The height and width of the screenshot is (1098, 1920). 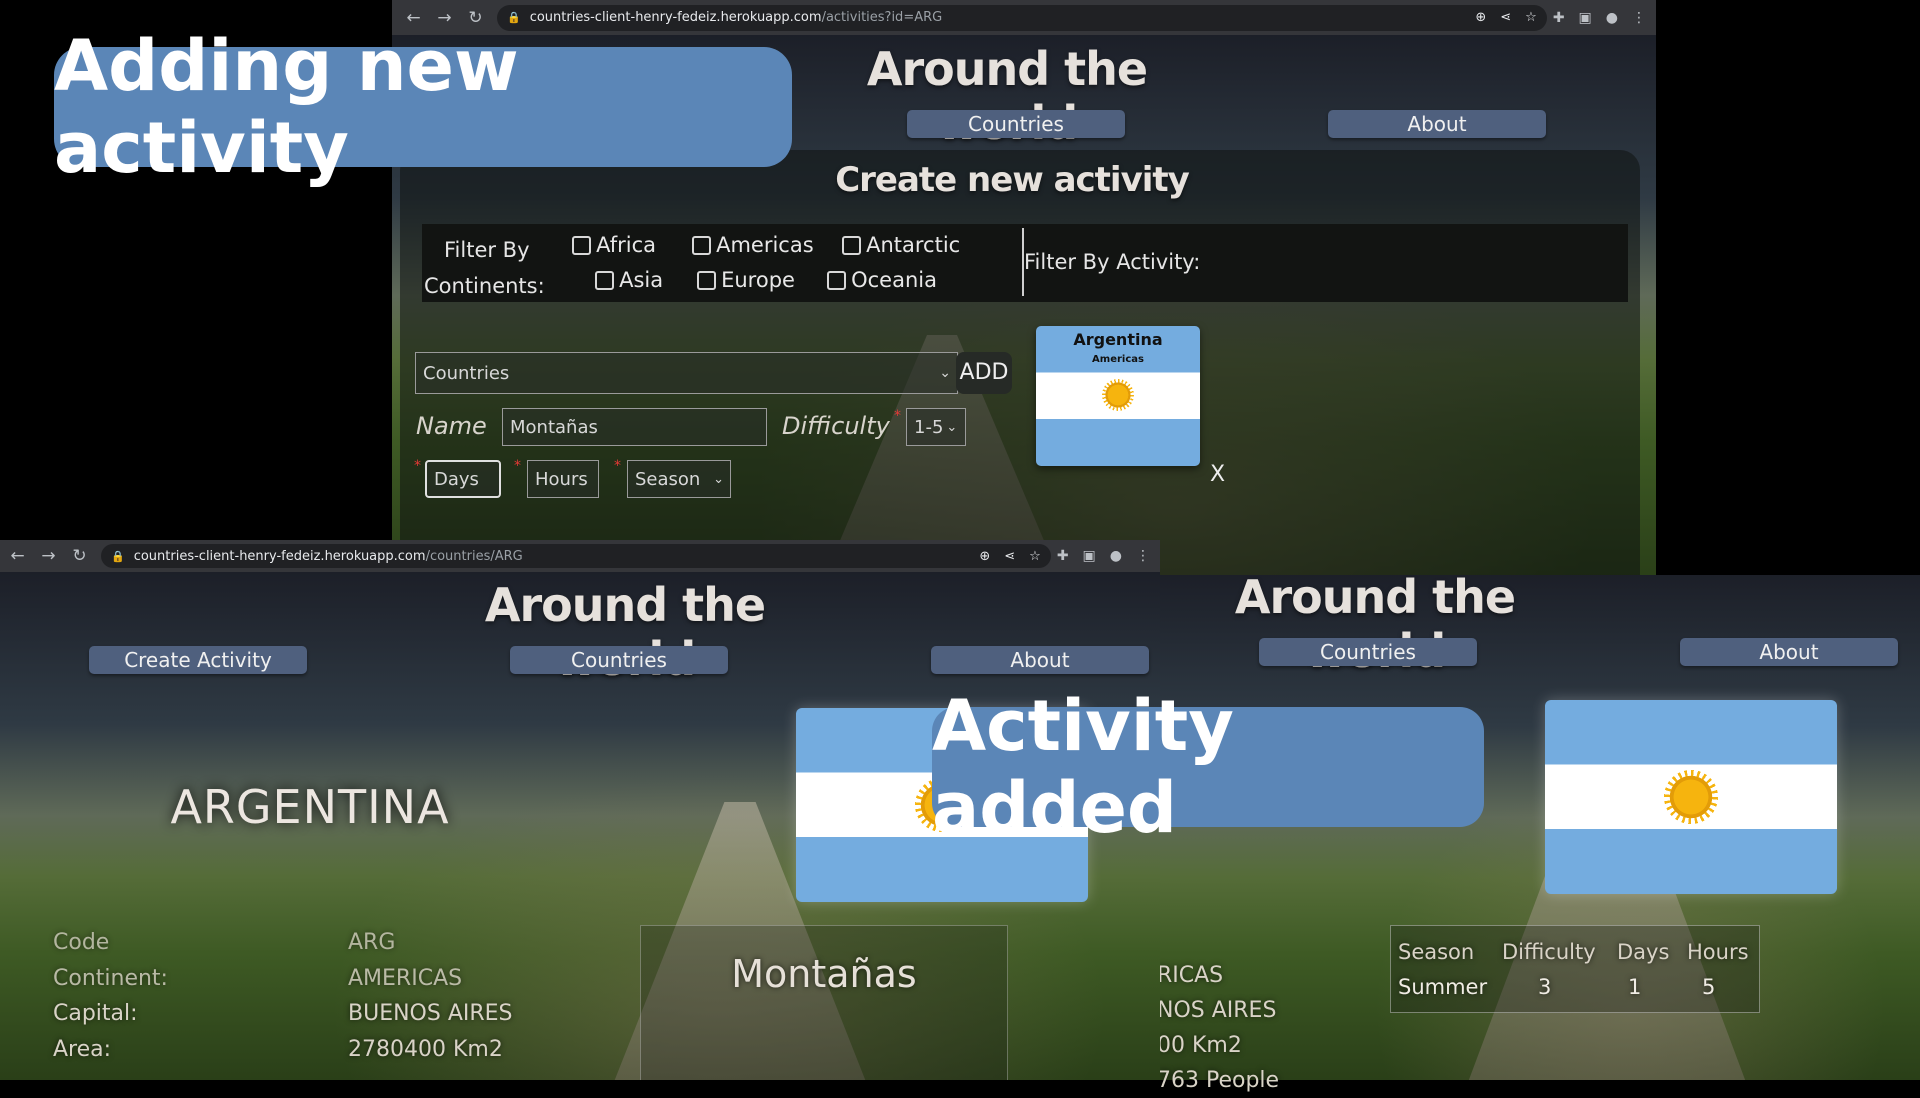 What do you see at coordinates (901, 245) in the screenshot?
I see `continent-antarctic: Antarctic` at bounding box center [901, 245].